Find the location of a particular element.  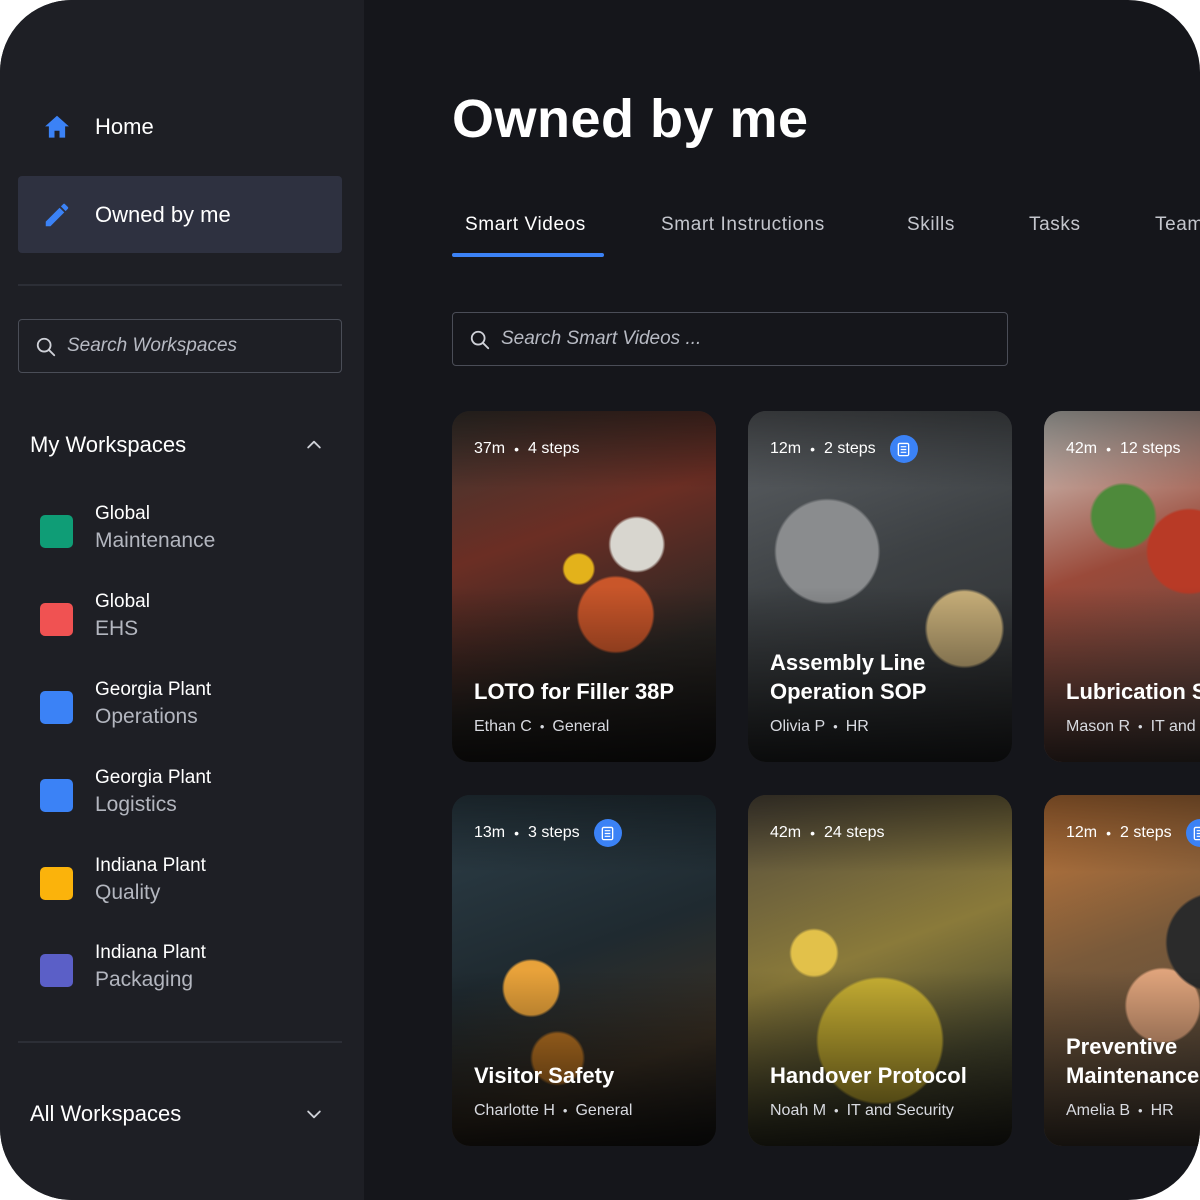

video-duration: 12m is located at coordinates (1082, 832).